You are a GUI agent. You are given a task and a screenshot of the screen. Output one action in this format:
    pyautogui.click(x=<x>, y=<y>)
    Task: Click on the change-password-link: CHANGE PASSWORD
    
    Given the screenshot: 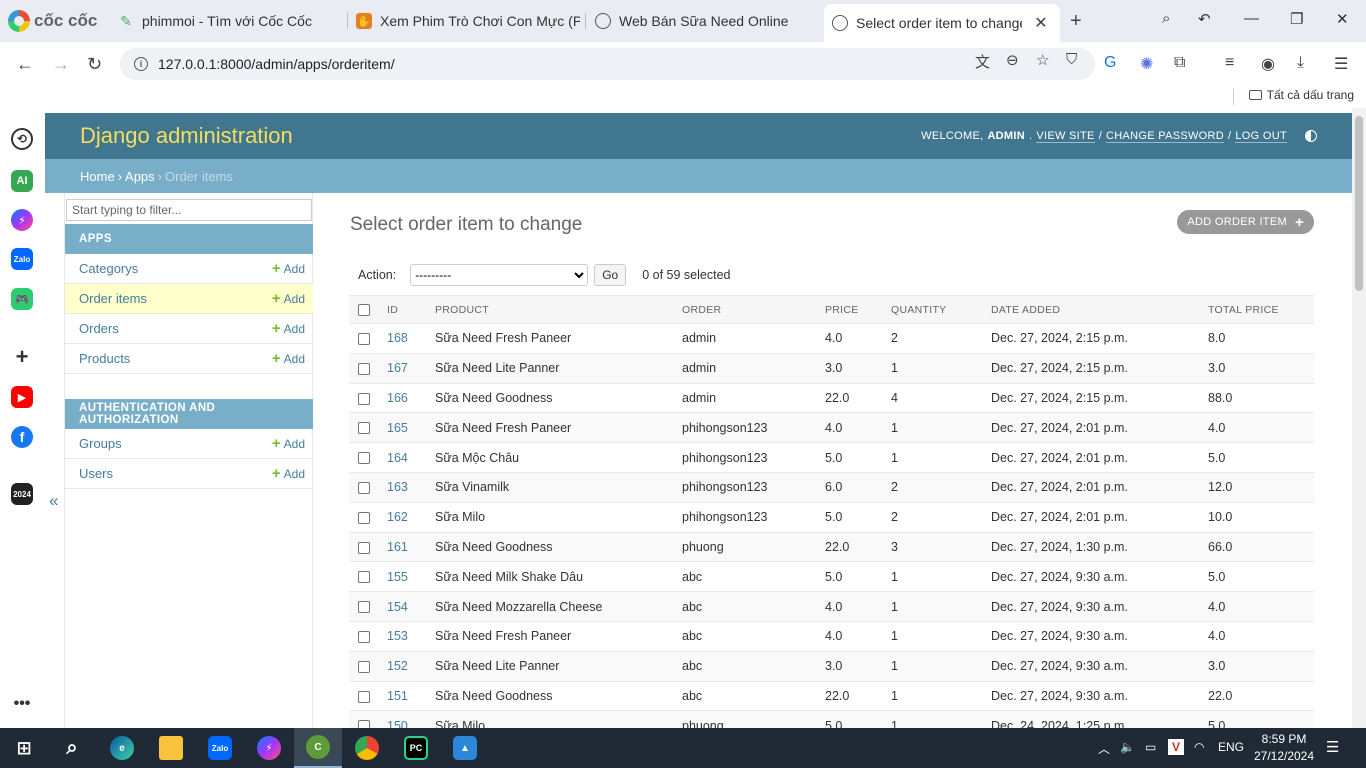 What is the action you would take?
    pyautogui.click(x=1165, y=136)
    